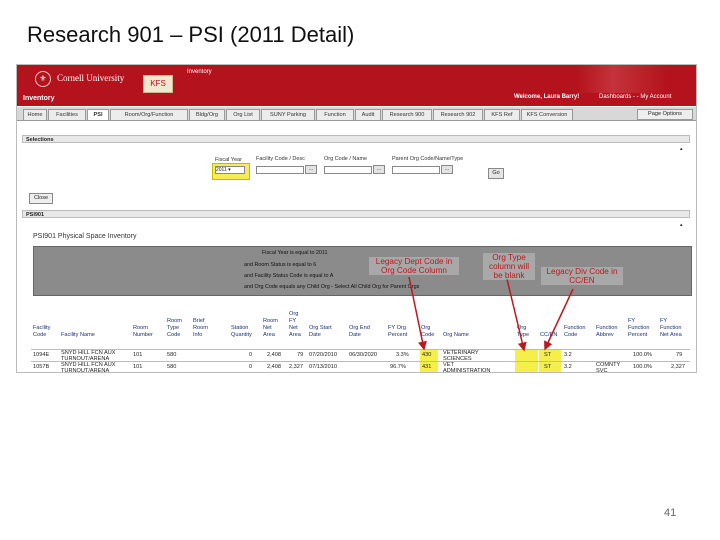  I want to click on welcome-text: Welcome, Laura Barry!, so click(547, 97).